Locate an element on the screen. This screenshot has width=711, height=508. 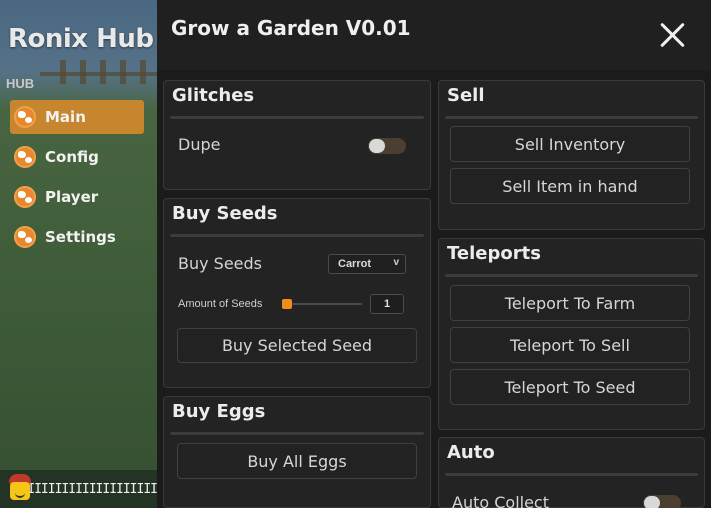
sidebar-item-label: Main is located at coordinates (65, 117).